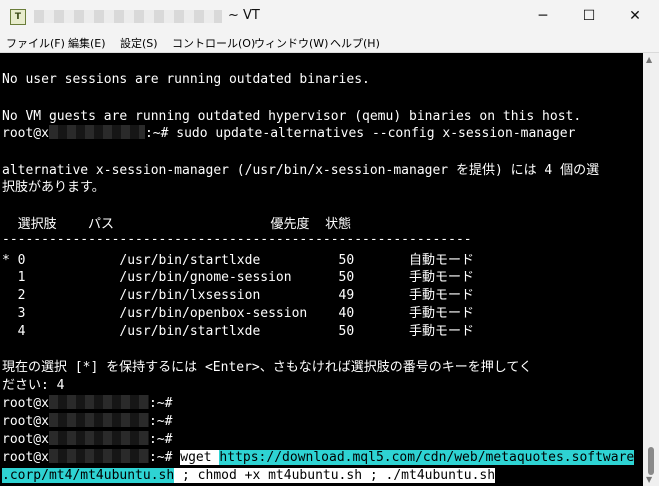  What do you see at coordinates (649, 479) in the screenshot?
I see `scroll-down-icon: ▼` at bounding box center [649, 479].